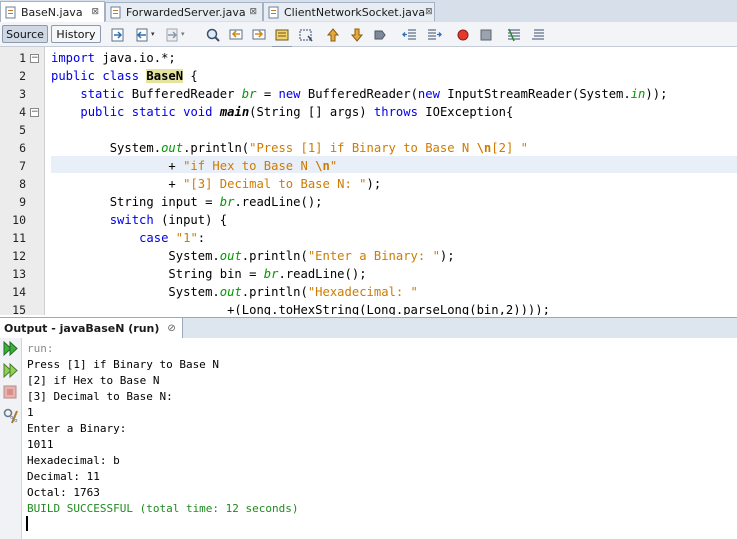  I want to click on tab-label: ClientNetworkSocket.java, so click(355, 12).